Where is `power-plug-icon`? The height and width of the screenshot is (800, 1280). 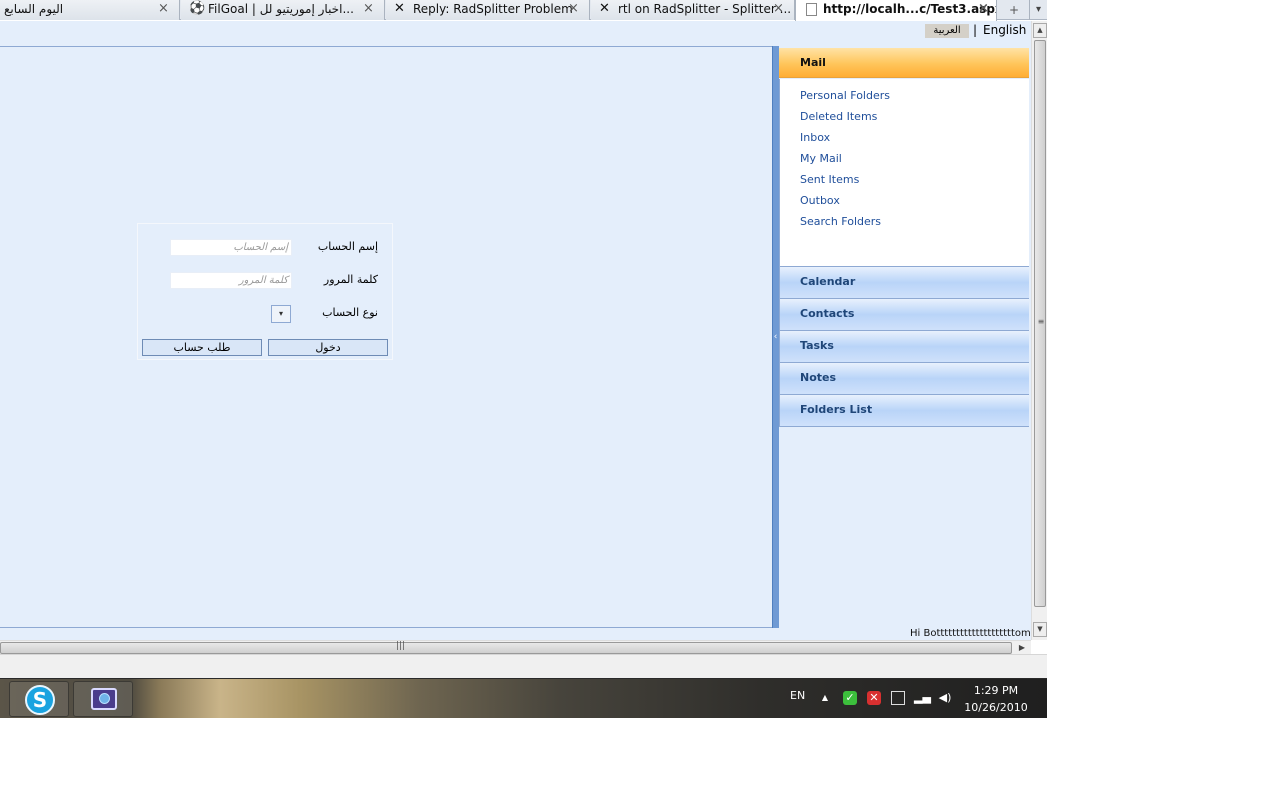 power-plug-icon is located at coordinates (898, 698).